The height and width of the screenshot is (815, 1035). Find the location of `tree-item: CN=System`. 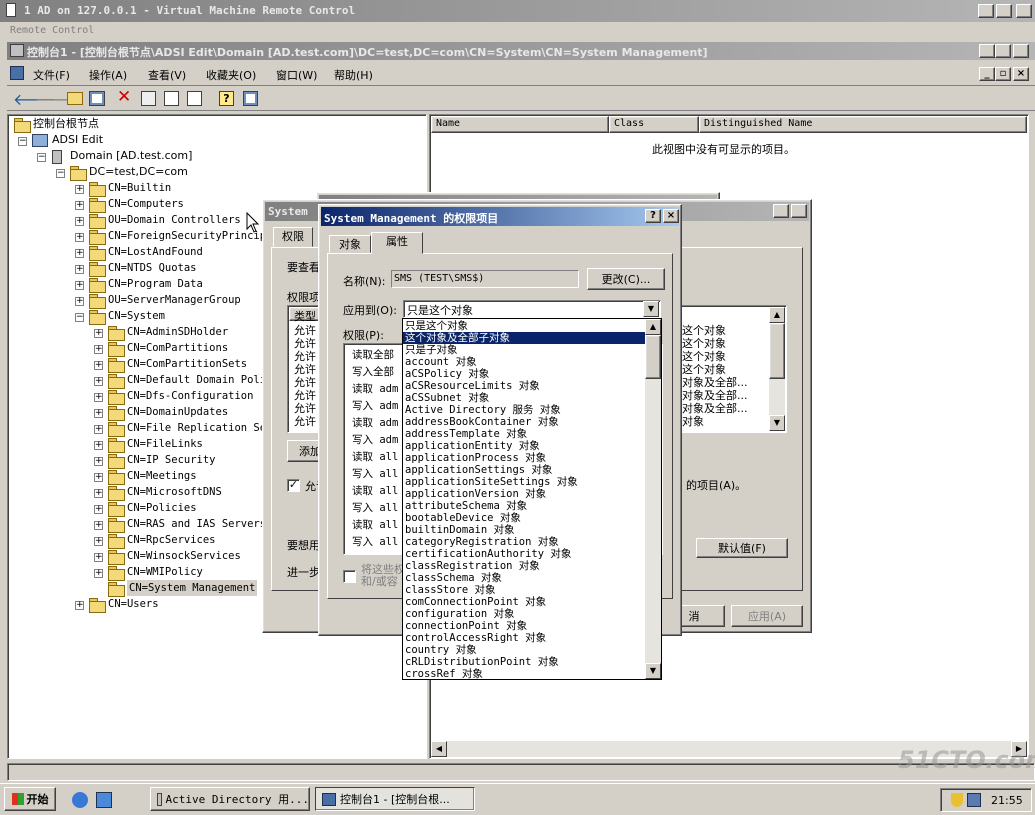

tree-item: CN=System is located at coordinates (136, 316).